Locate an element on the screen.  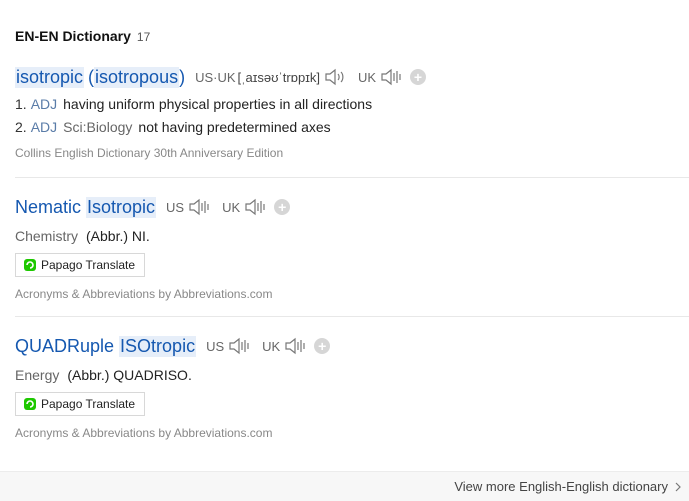
headword-link: QUADRuple ISOtropic is located at coordinates (106, 346).